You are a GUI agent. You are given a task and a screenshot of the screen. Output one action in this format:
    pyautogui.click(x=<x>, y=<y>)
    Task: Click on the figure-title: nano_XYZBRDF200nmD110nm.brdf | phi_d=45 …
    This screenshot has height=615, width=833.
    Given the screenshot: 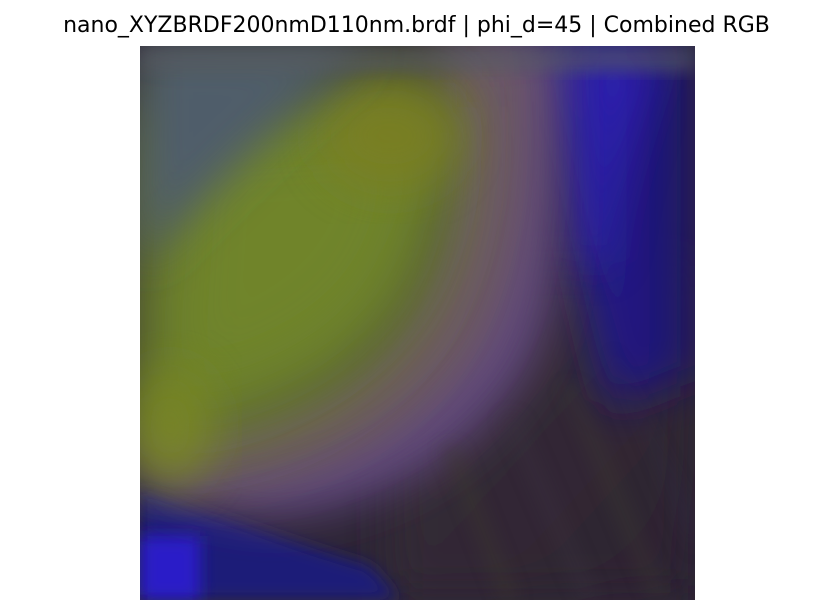 What is the action you would take?
    pyautogui.click(x=416, y=25)
    